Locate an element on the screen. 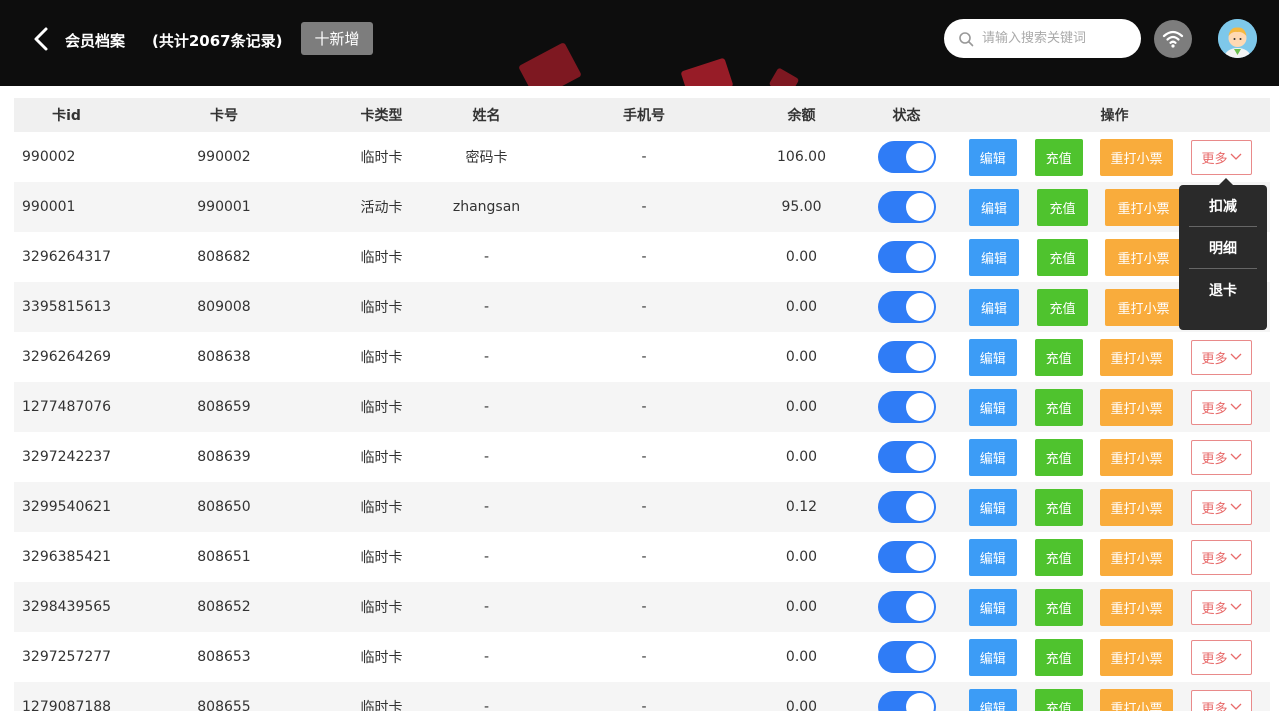 This screenshot has height=721, width=1279. record-count: (共计2067条记录) is located at coordinates (217, 41).